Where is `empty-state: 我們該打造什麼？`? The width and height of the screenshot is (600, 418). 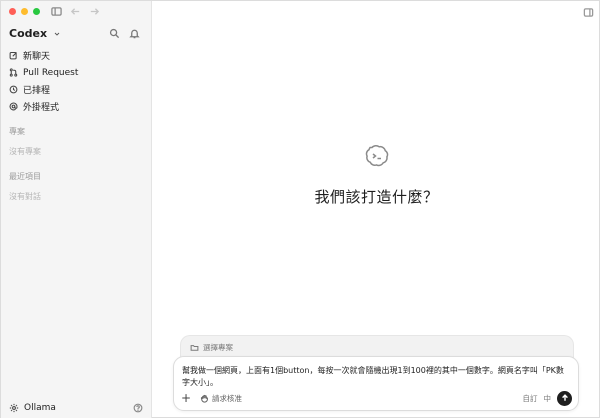 empty-state: 我們該打造什麼？ is located at coordinates (376, 174).